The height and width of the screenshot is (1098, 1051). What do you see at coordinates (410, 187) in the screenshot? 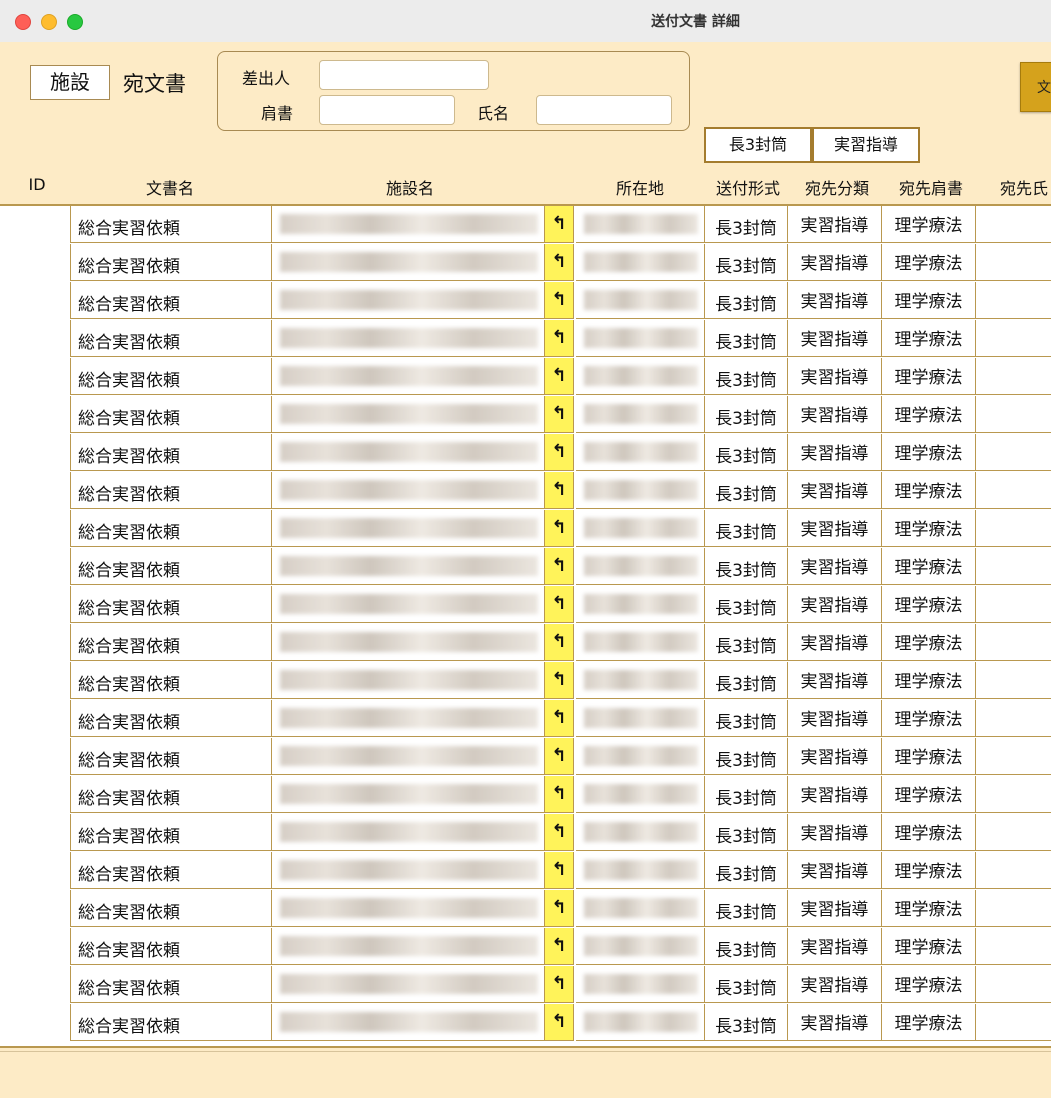
I see `column-header-facility-name: 施設名` at bounding box center [410, 187].